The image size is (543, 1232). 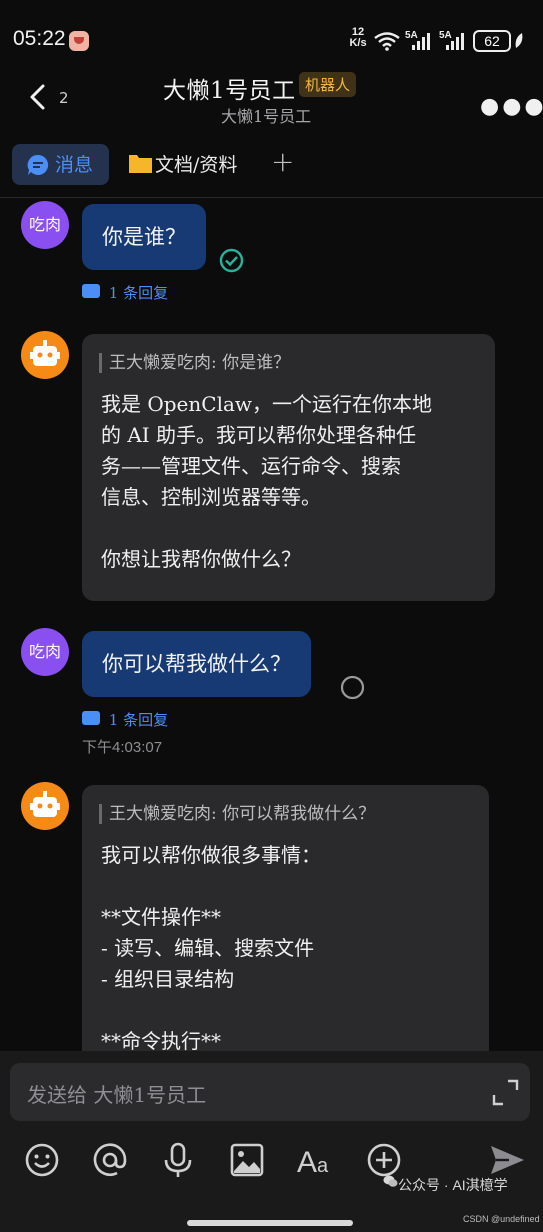 I want to click on wechat-icon, so click(x=390, y=1181).